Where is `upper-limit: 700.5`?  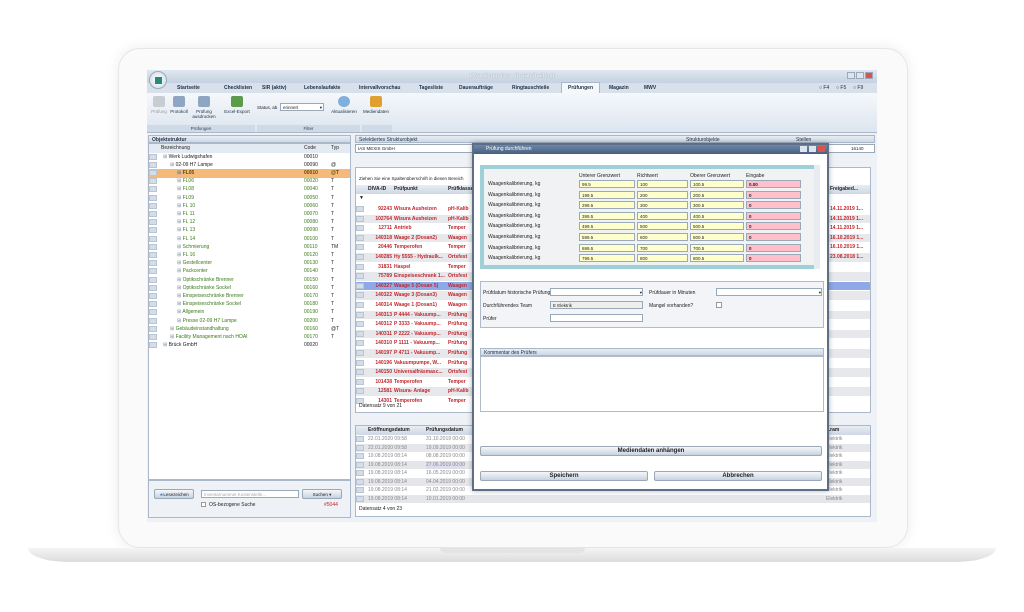 upper-limit: 700.5 is located at coordinates (717, 247).